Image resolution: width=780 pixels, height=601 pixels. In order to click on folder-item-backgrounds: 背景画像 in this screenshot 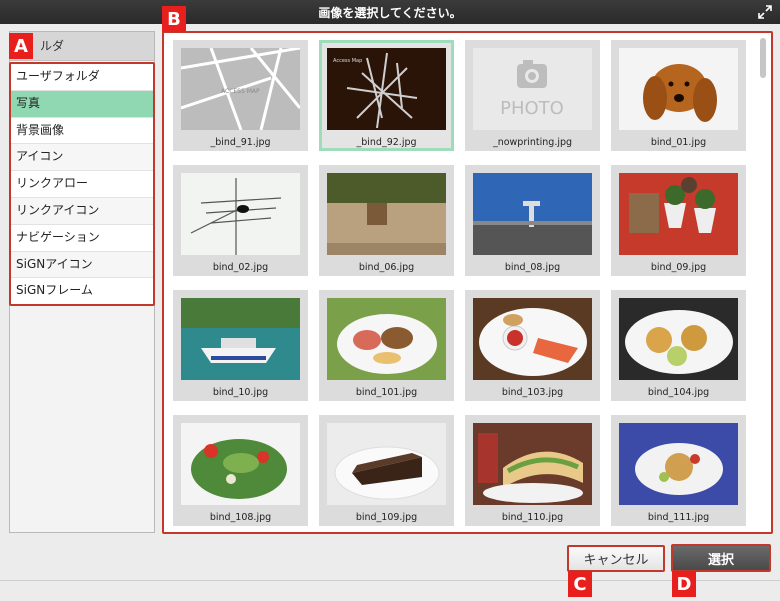, I will do `click(82, 131)`.